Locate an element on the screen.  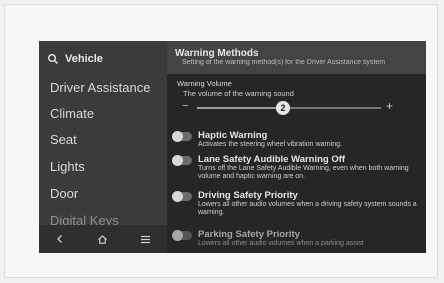
parking-safety-toggle is located at coordinates (182, 235).